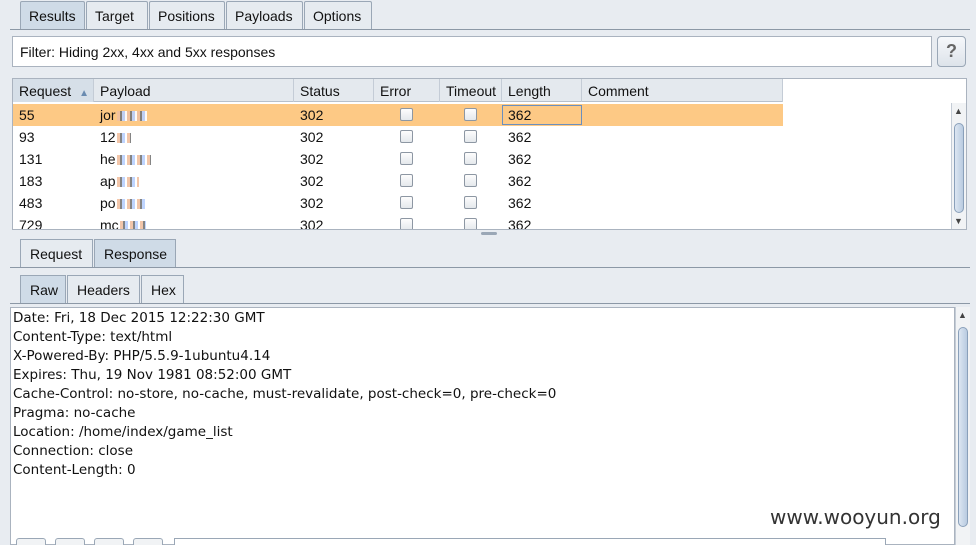  What do you see at coordinates (43, 289) in the screenshot?
I see `tab-raw: Raw` at bounding box center [43, 289].